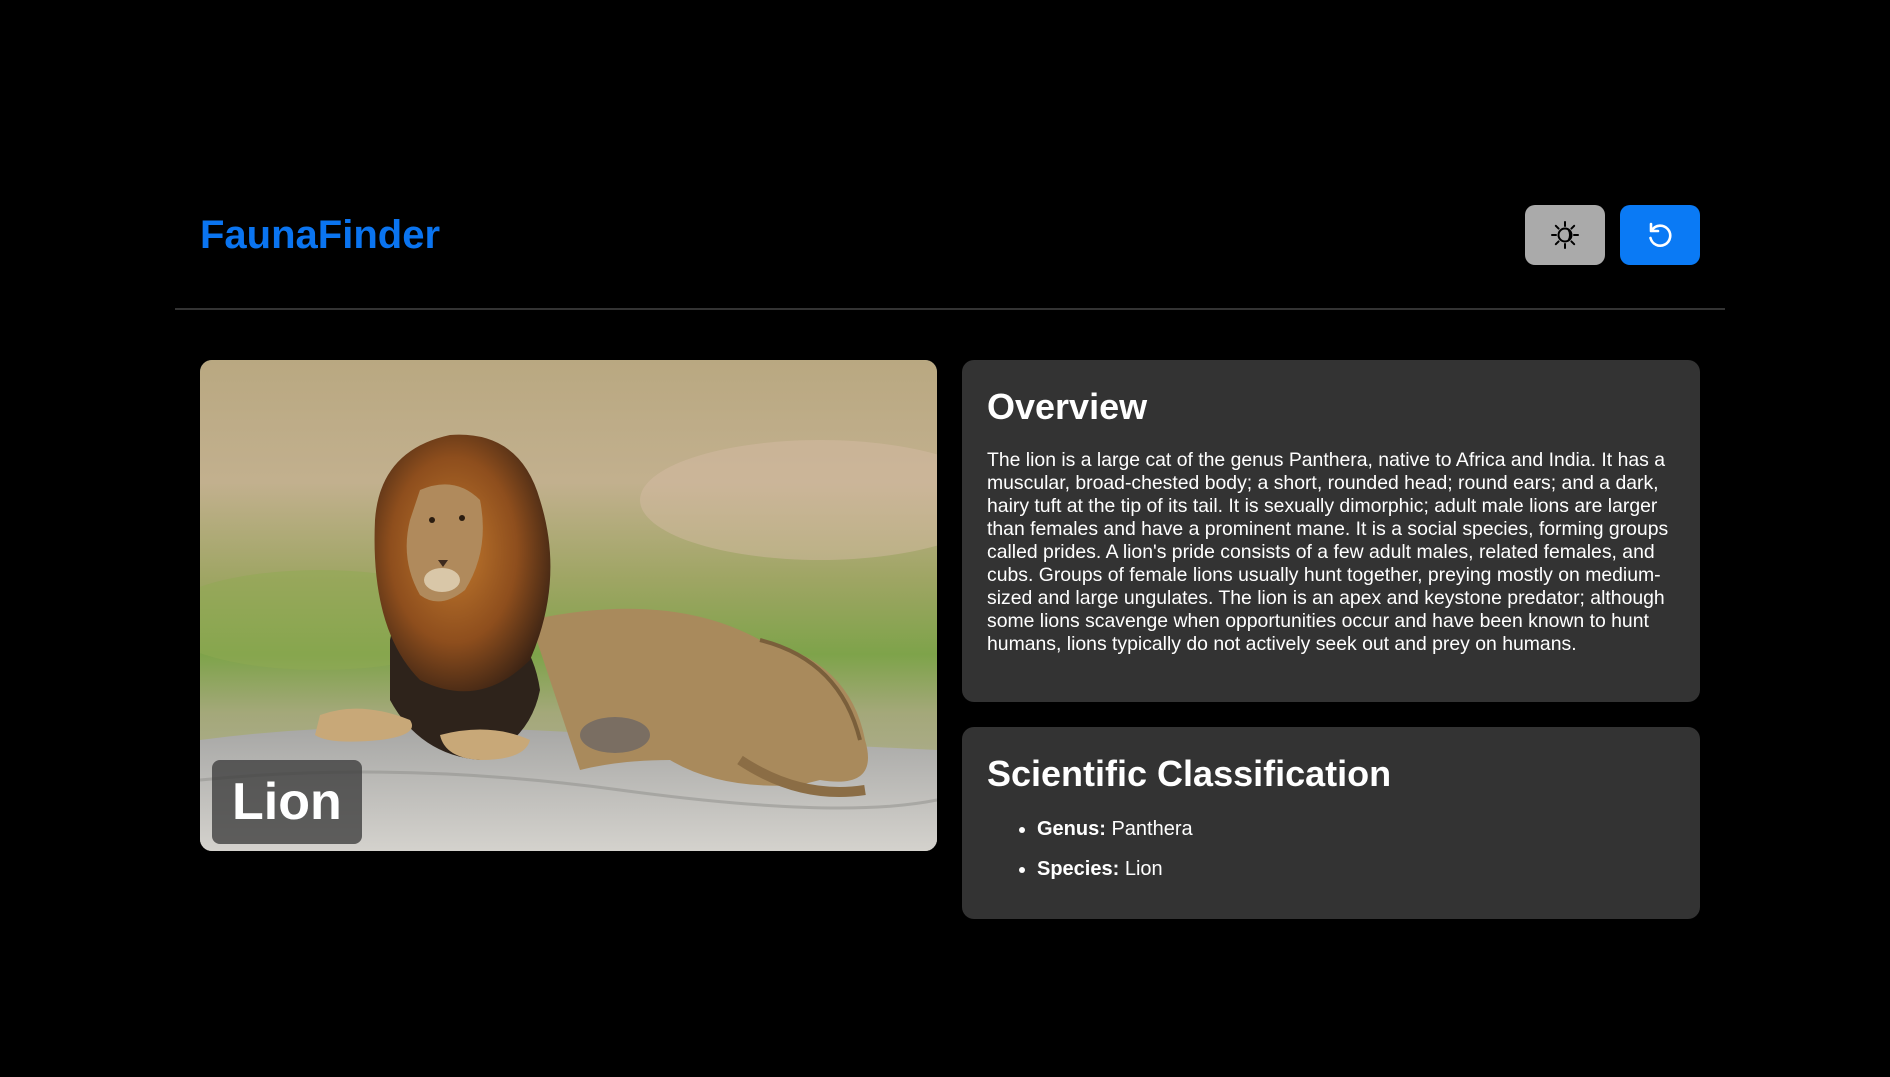 Image resolution: width=1890 pixels, height=1077 pixels. I want to click on brand-title: FaunaFinder, so click(320, 235).